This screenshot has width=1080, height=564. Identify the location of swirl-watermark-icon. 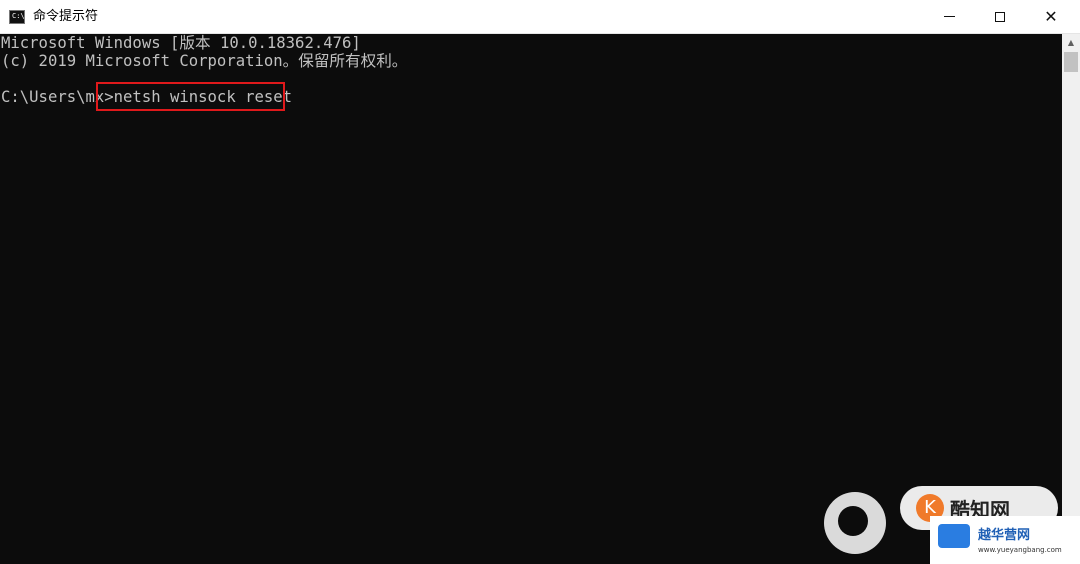
(855, 523).